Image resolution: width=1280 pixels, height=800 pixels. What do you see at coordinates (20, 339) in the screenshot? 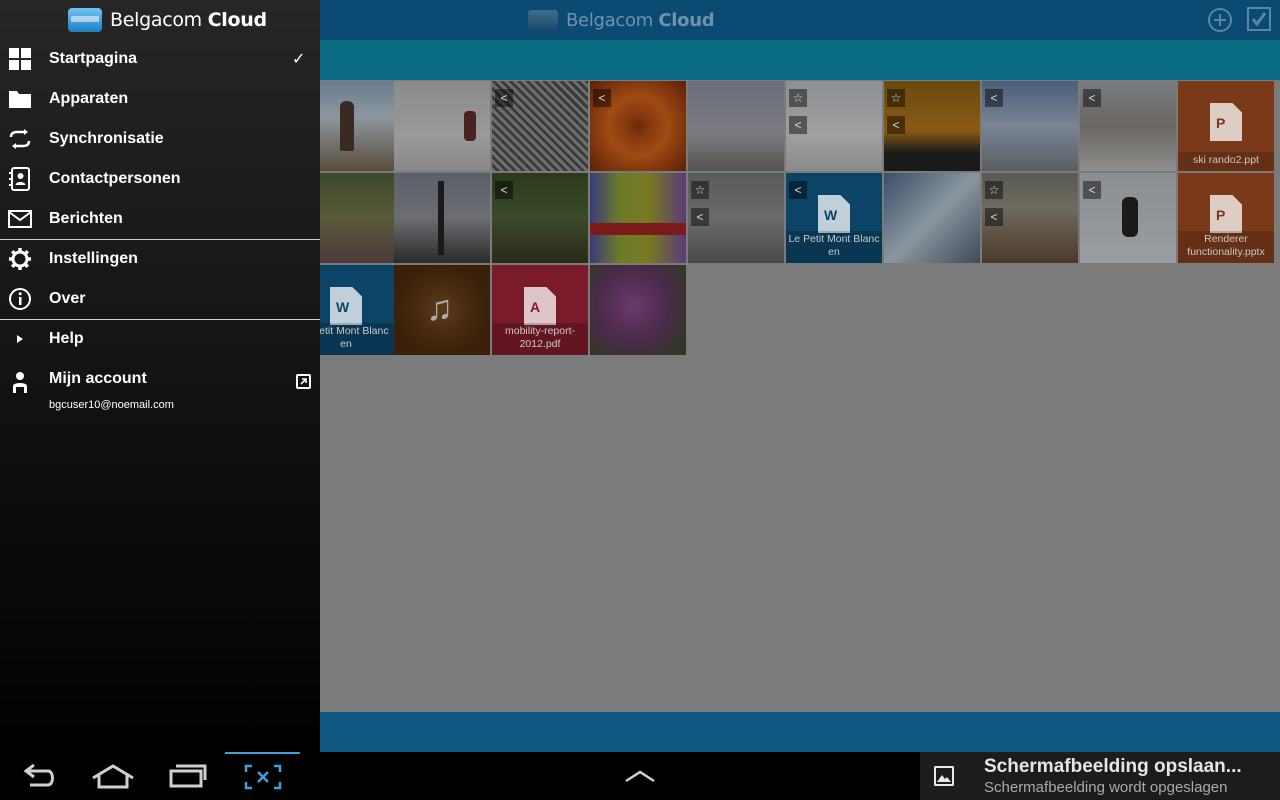
I see `play-icon` at bounding box center [20, 339].